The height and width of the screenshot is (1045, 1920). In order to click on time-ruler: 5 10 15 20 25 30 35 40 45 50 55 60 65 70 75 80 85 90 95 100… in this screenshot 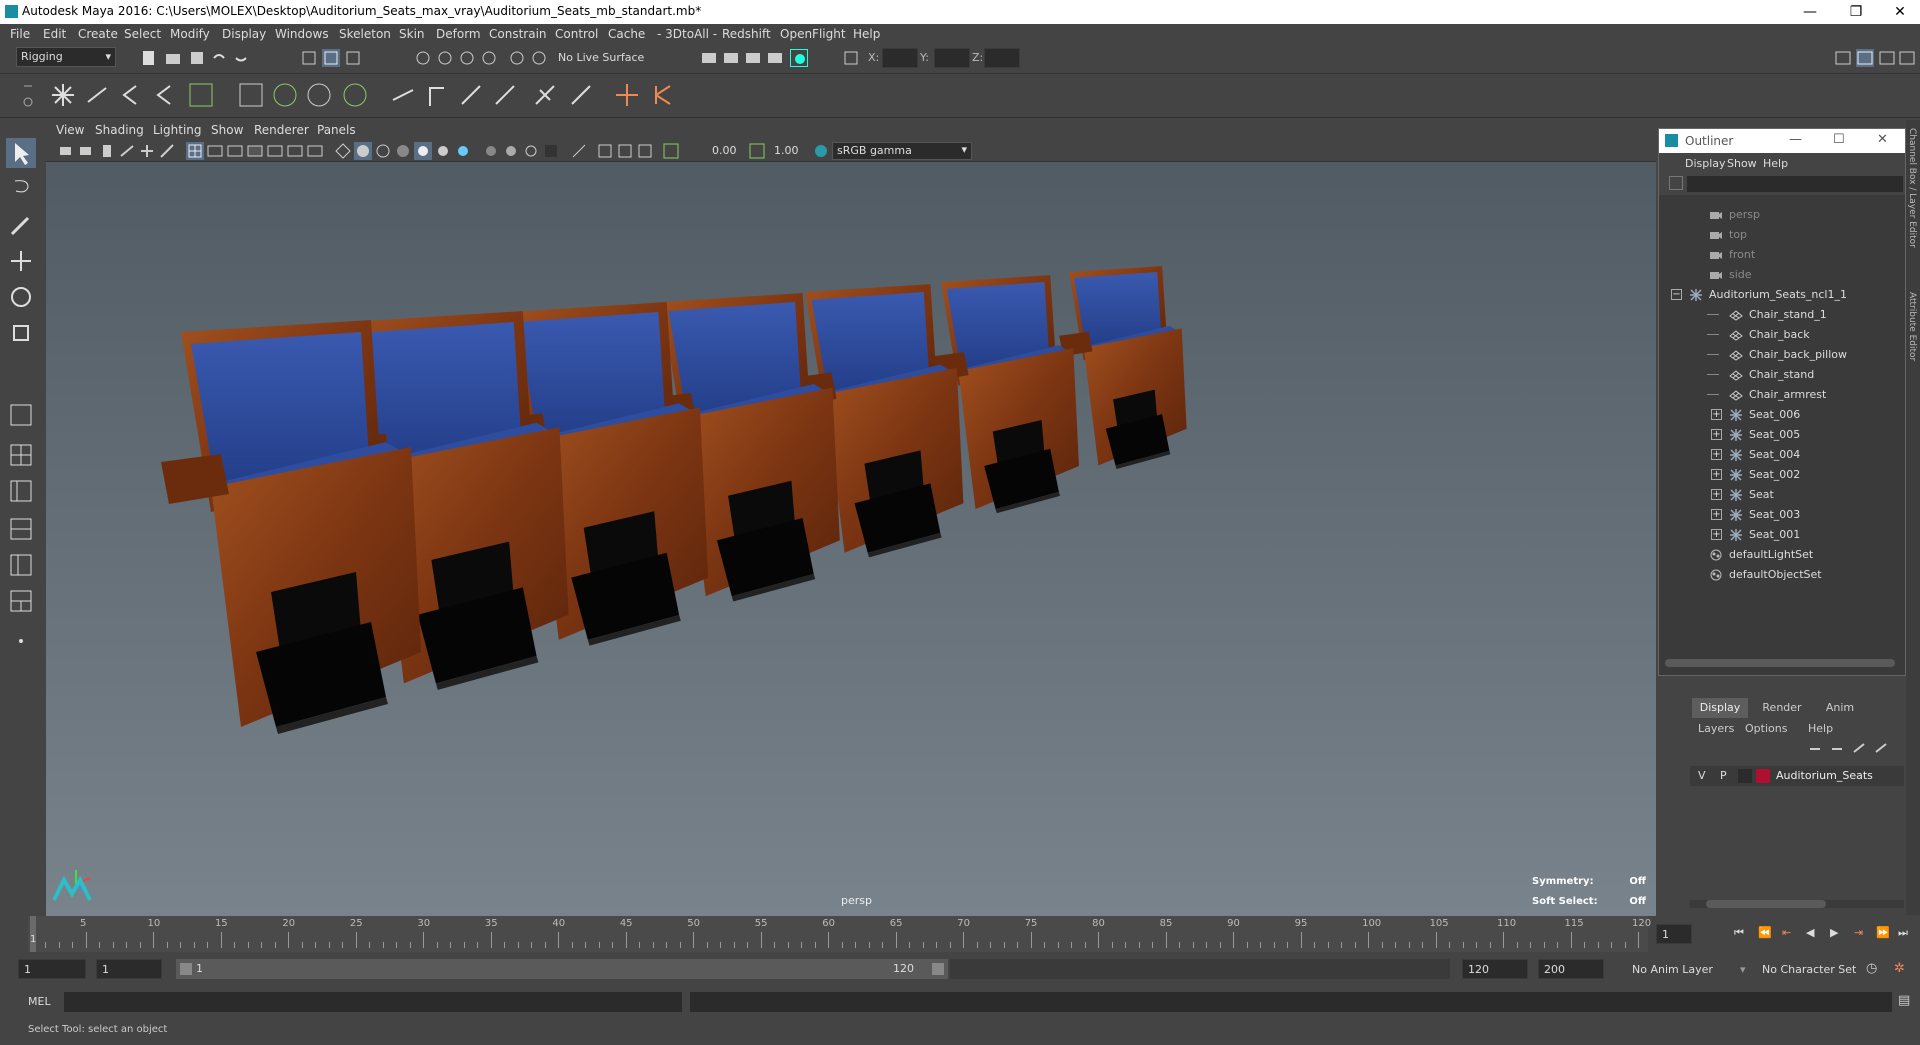, I will do `click(839, 934)`.